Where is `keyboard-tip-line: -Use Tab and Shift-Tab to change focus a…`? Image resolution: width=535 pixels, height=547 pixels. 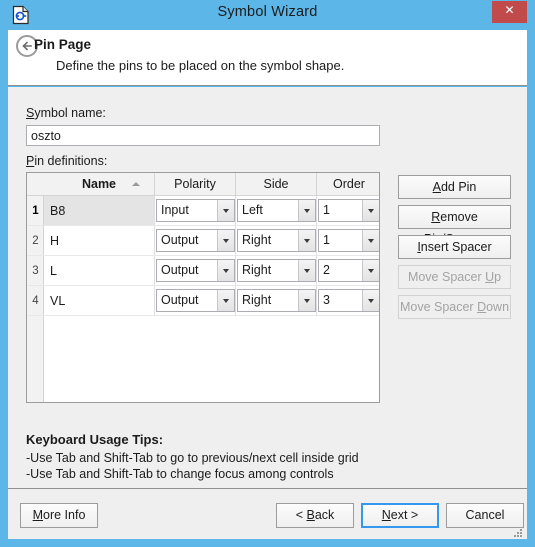 keyboard-tip-line: -Use Tab and Shift-Tab to change focus a… is located at coordinates (180, 474).